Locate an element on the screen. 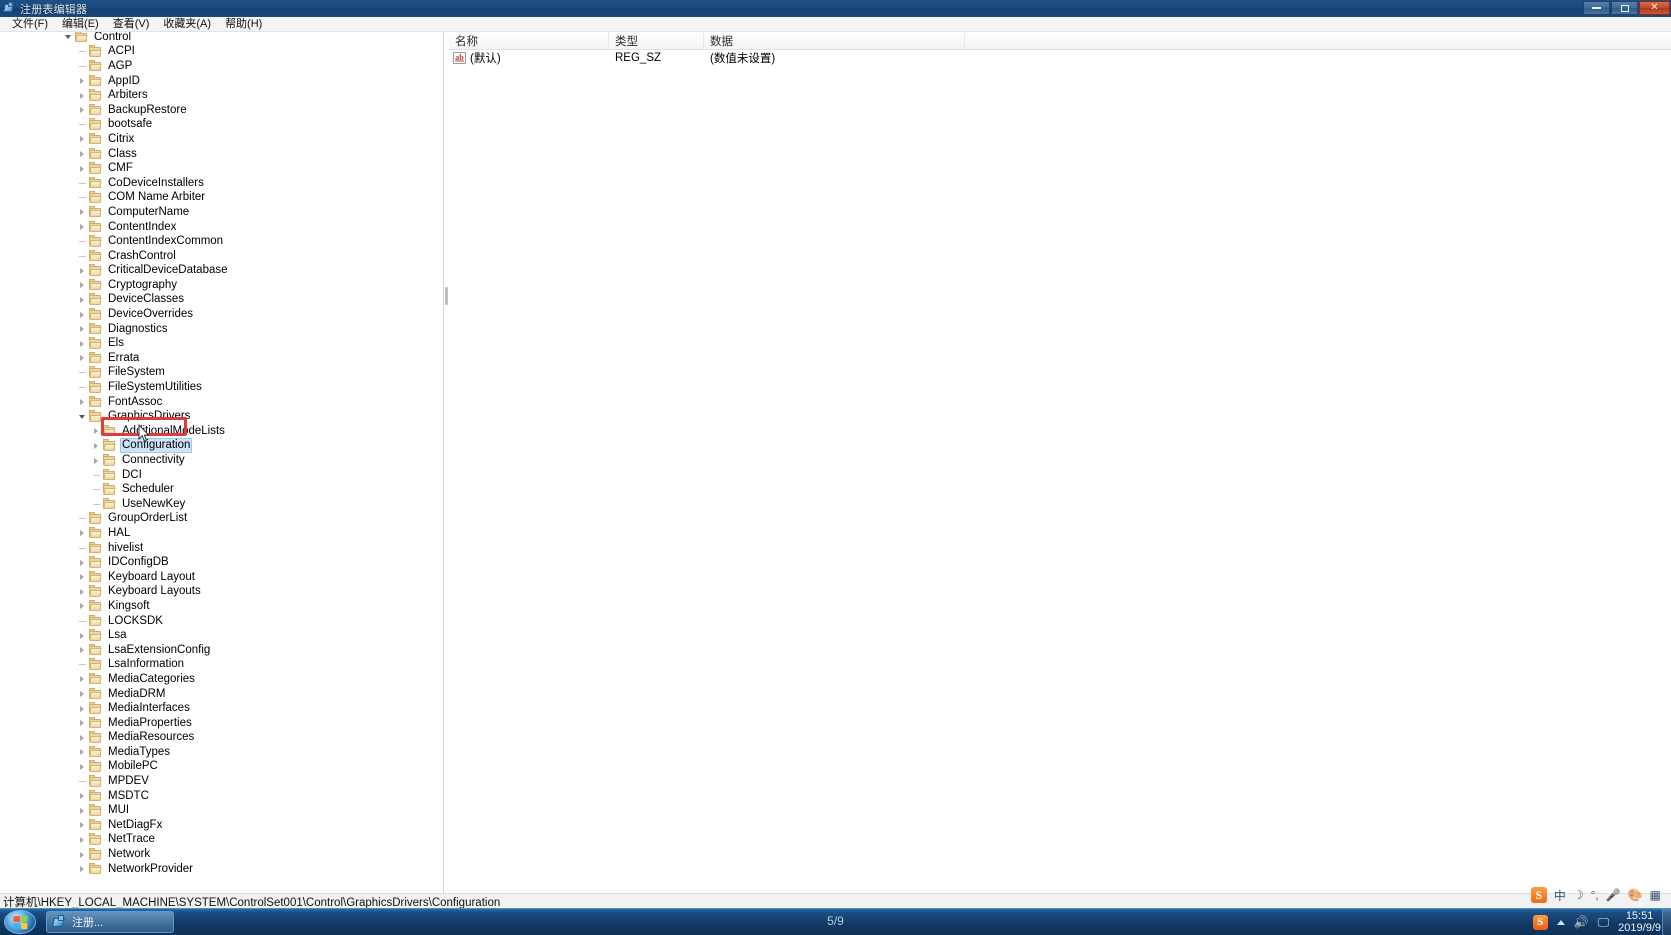 The image size is (1671, 935). menu-view: 查看(V) is located at coordinates (131, 24).